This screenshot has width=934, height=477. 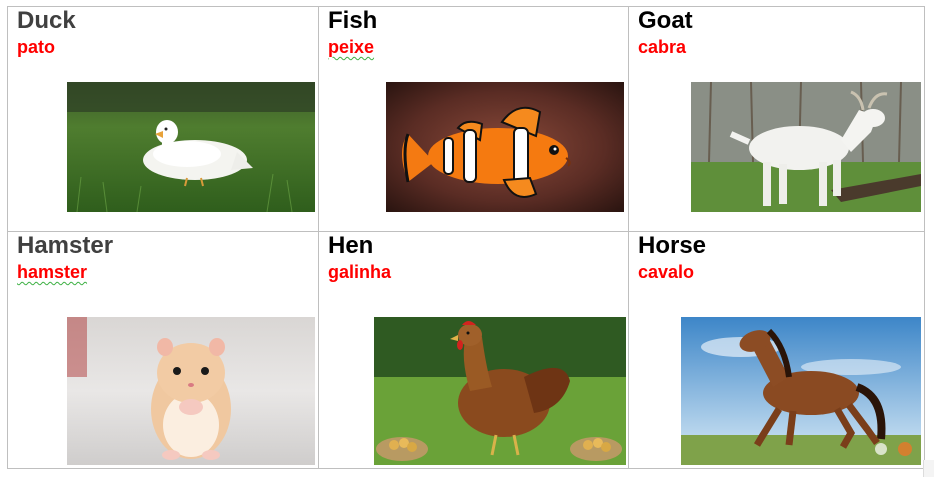 I want to click on vertical-scrollbar, so click(x=928, y=468).